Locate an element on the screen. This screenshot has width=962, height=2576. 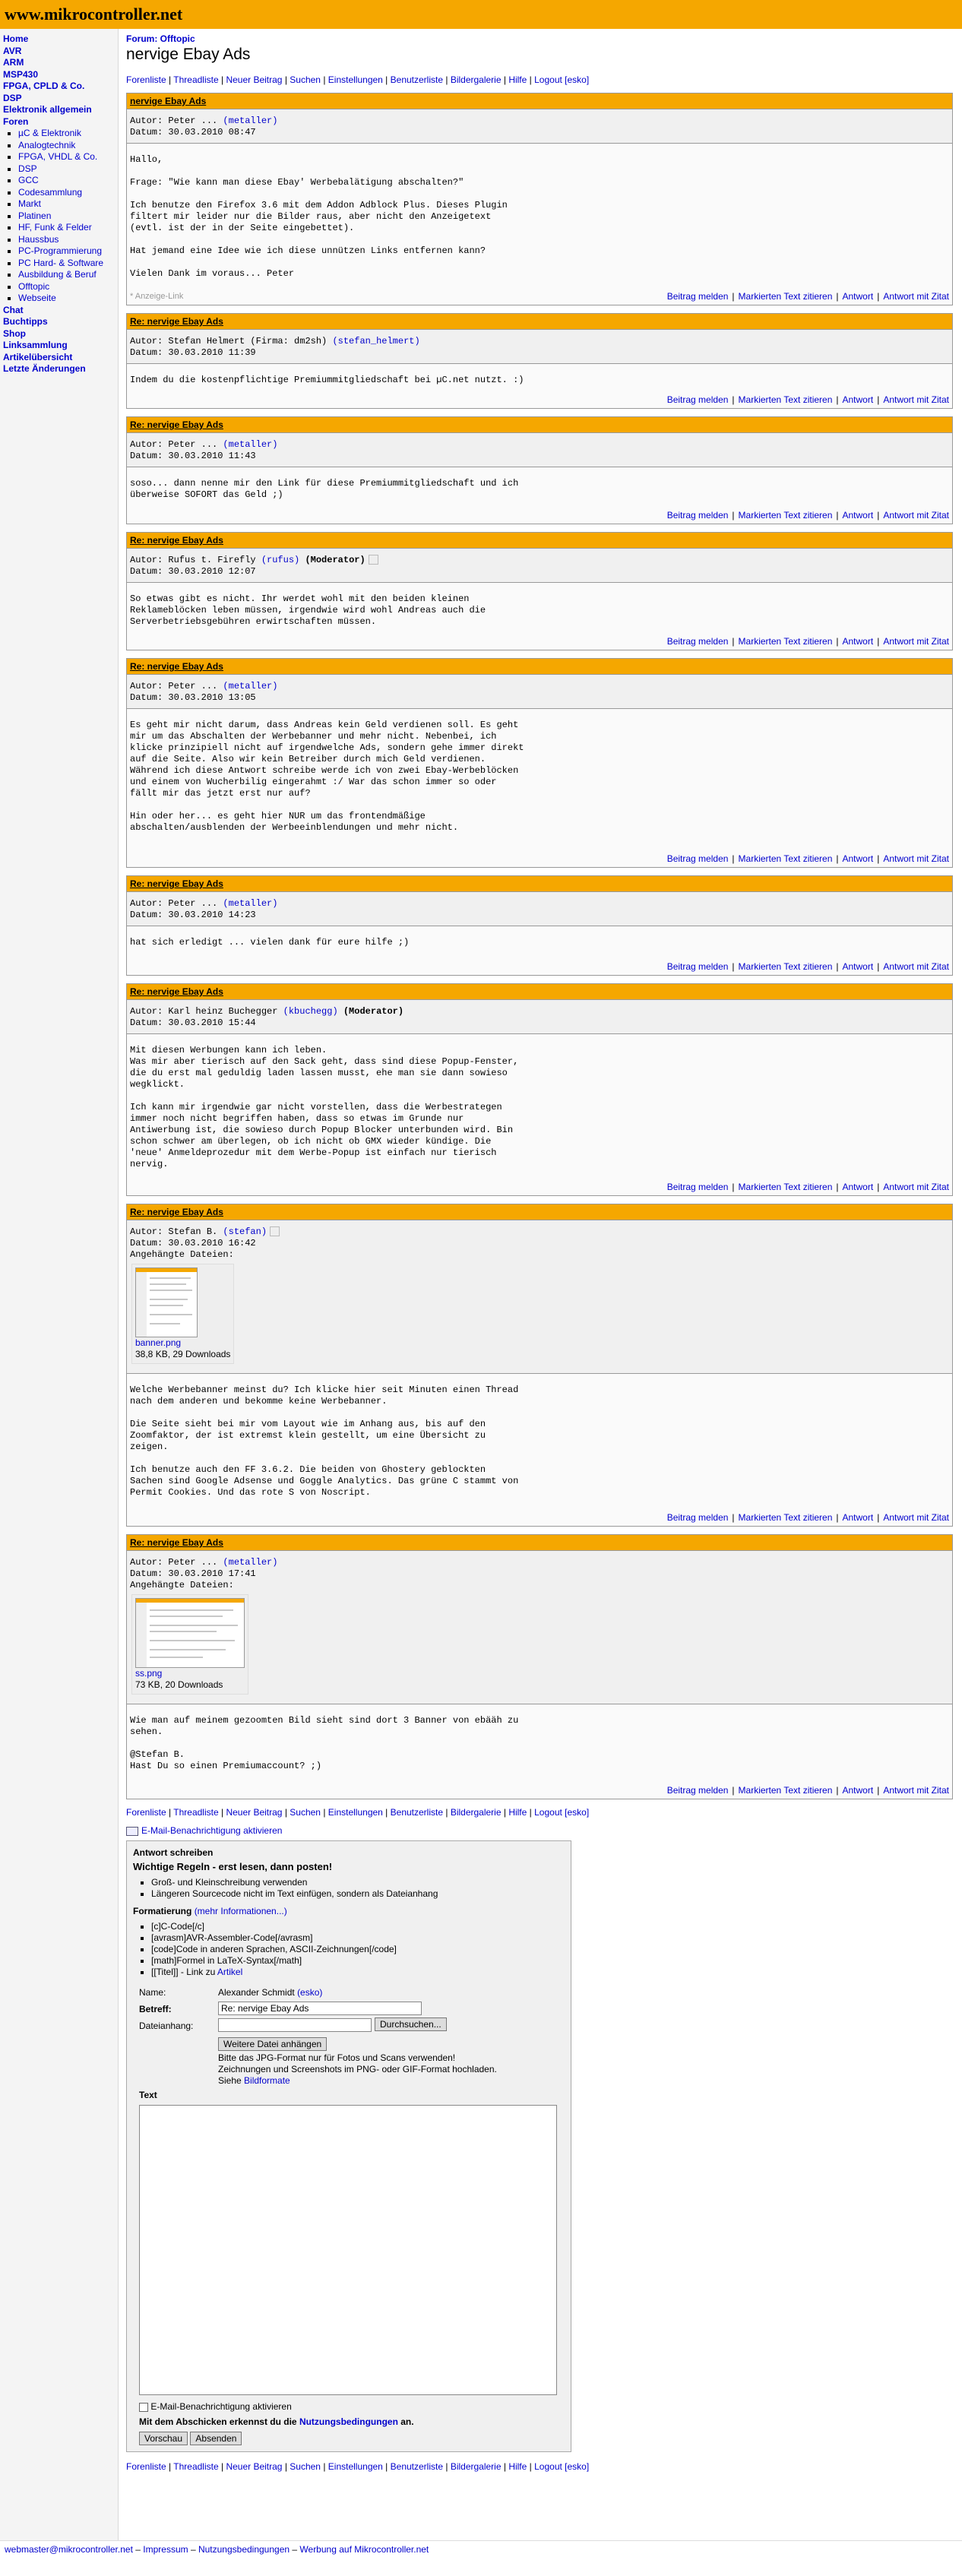
forum-link: HF, Funk & Felder is located at coordinates (55, 227).